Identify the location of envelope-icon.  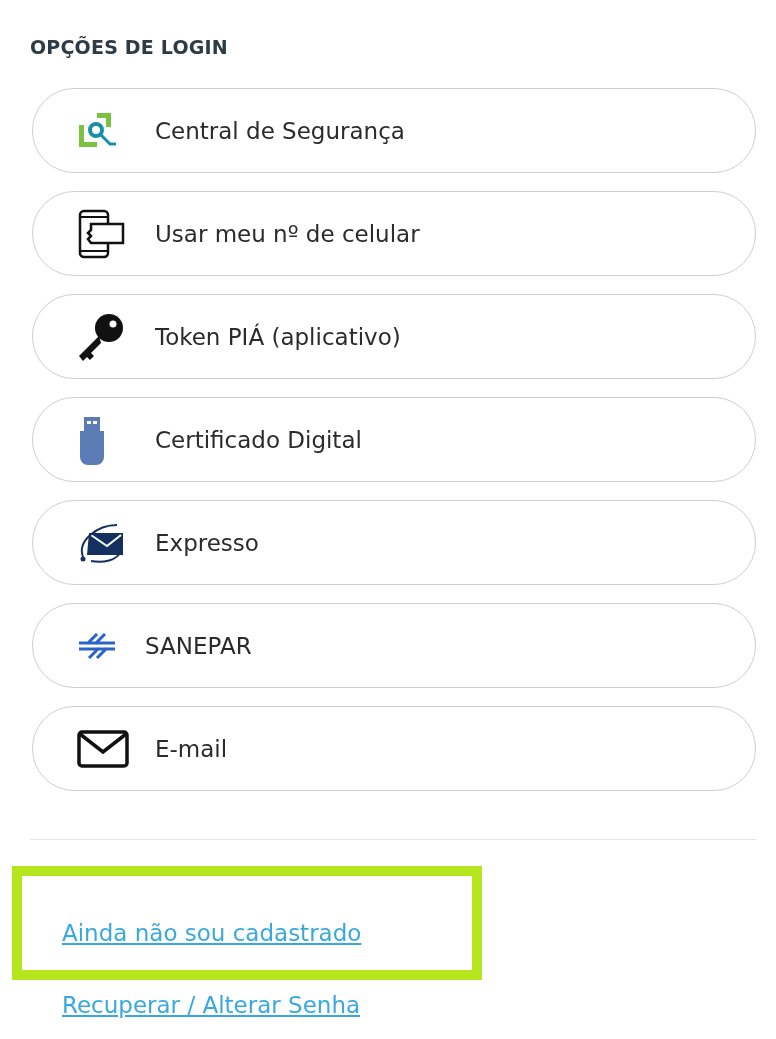
(103, 748).